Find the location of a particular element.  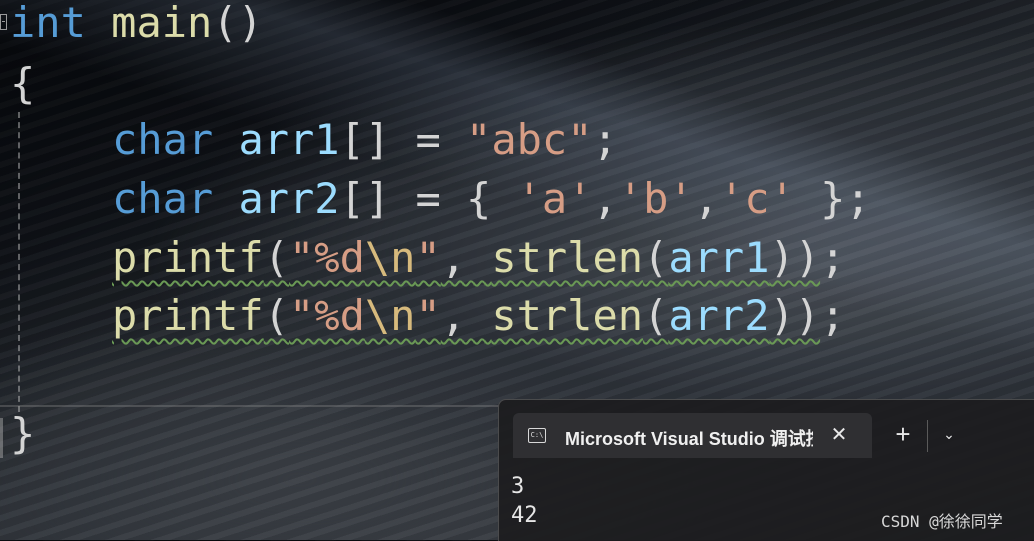

scope-end-marker is located at coordinates (1, 438).